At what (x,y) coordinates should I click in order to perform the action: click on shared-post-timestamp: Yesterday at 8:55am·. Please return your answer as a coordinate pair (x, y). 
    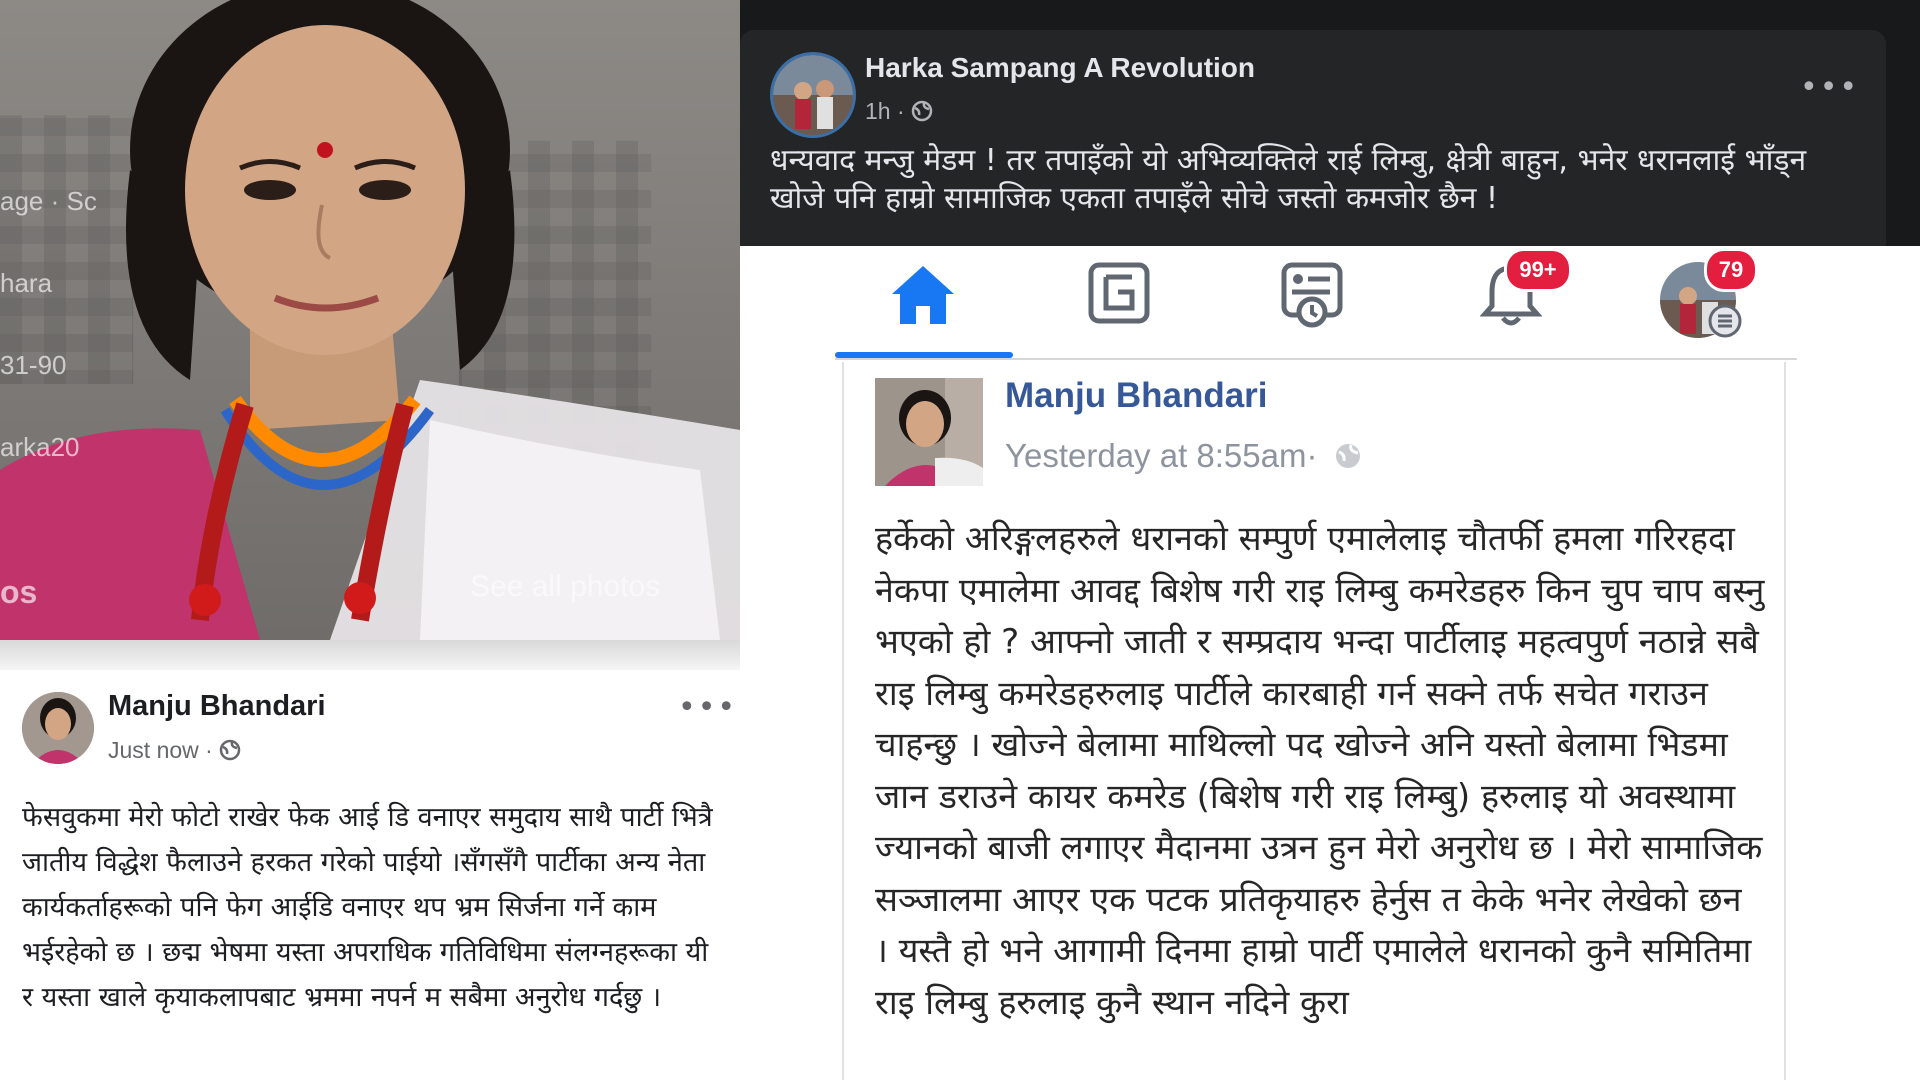
    Looking at the image, I should click on (1184, 458).